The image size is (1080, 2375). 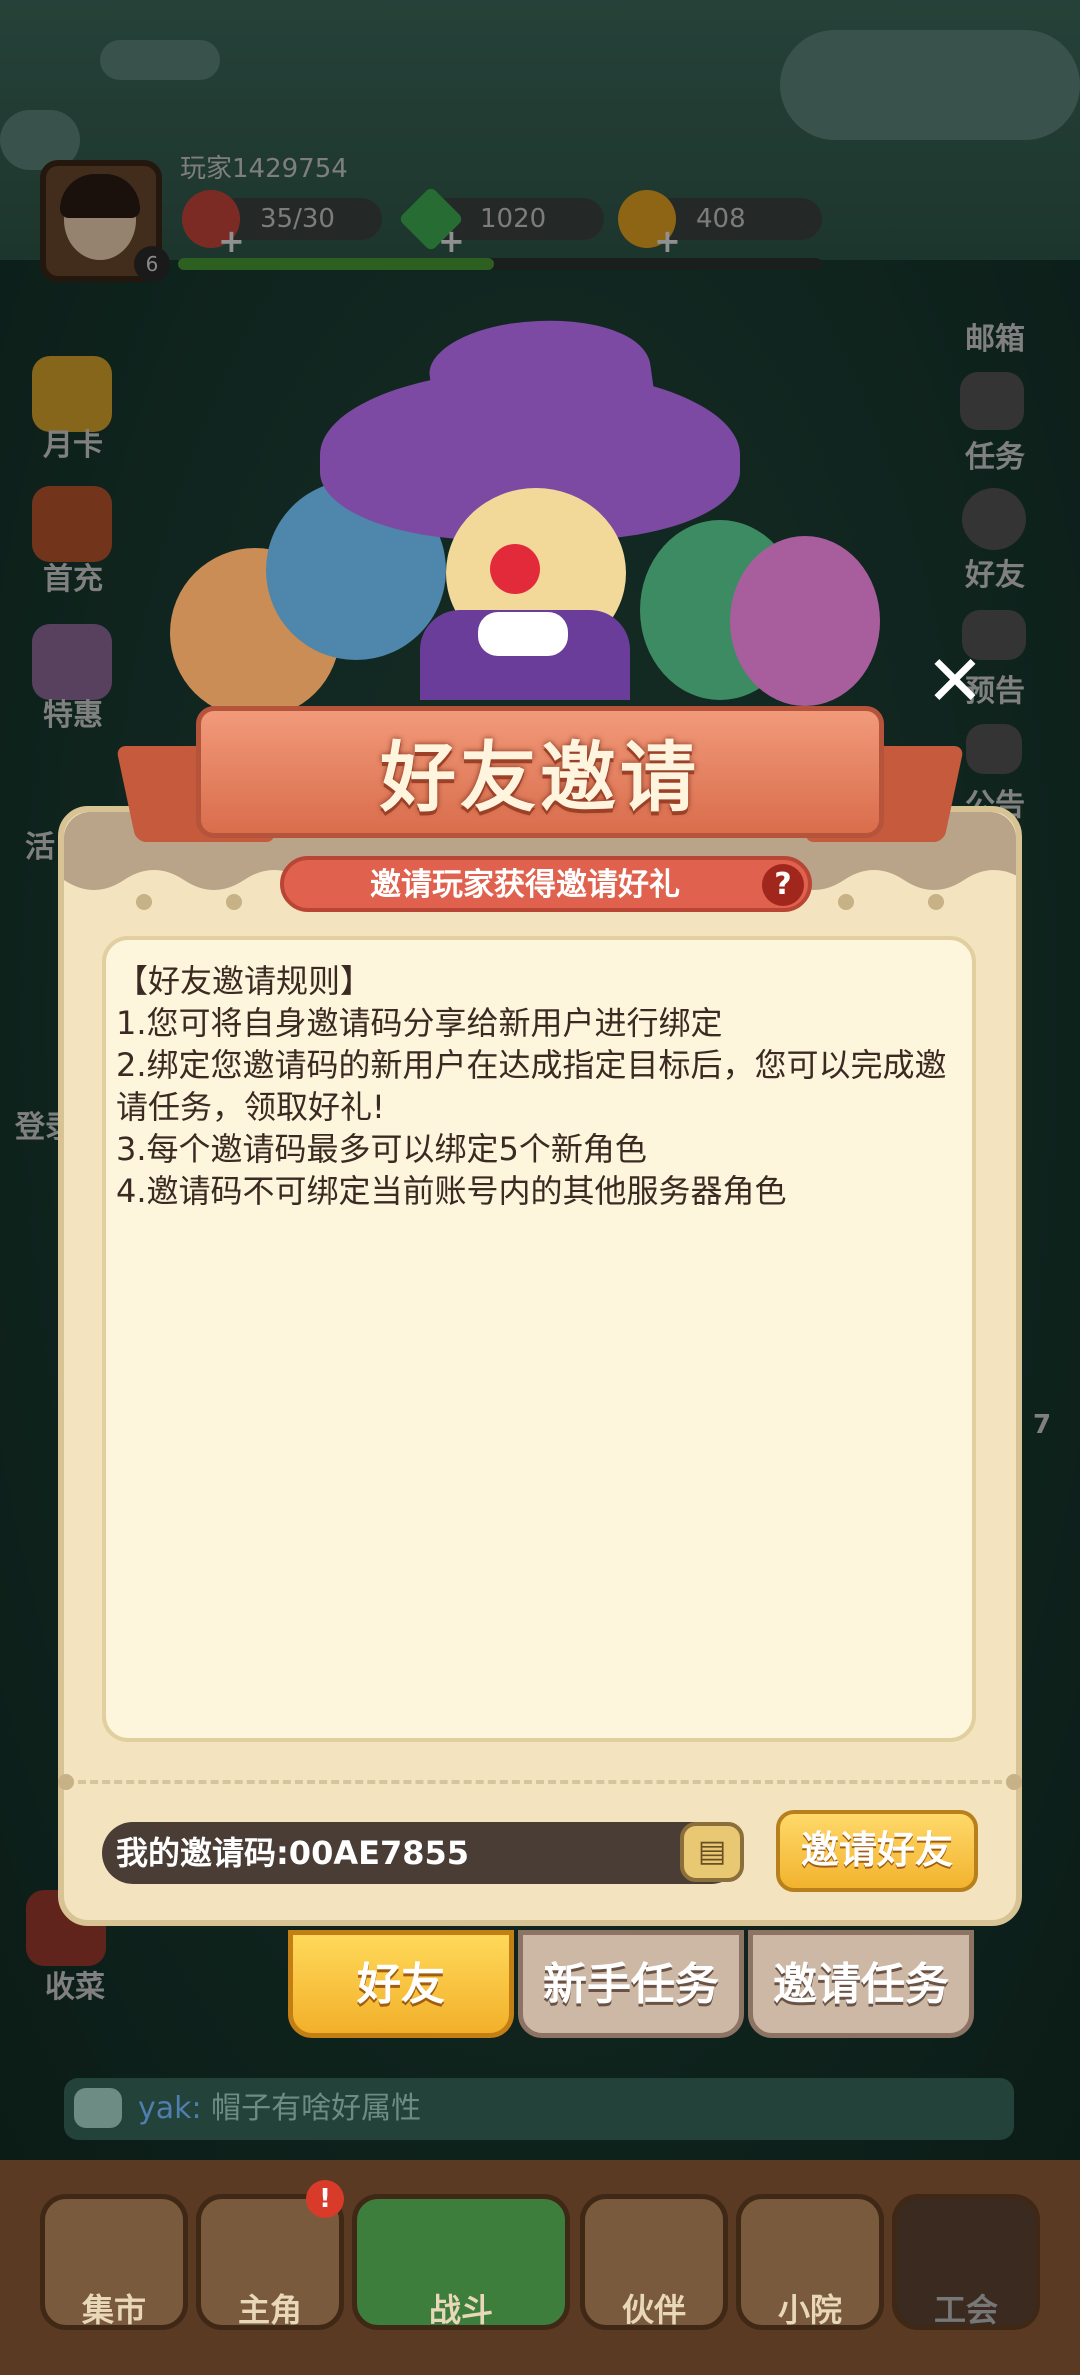 What do you see at coordinates (877, 1851) in the screenshot?
I see `invite-friend-button: 邀请好友` at bounding box center [877, 1851].